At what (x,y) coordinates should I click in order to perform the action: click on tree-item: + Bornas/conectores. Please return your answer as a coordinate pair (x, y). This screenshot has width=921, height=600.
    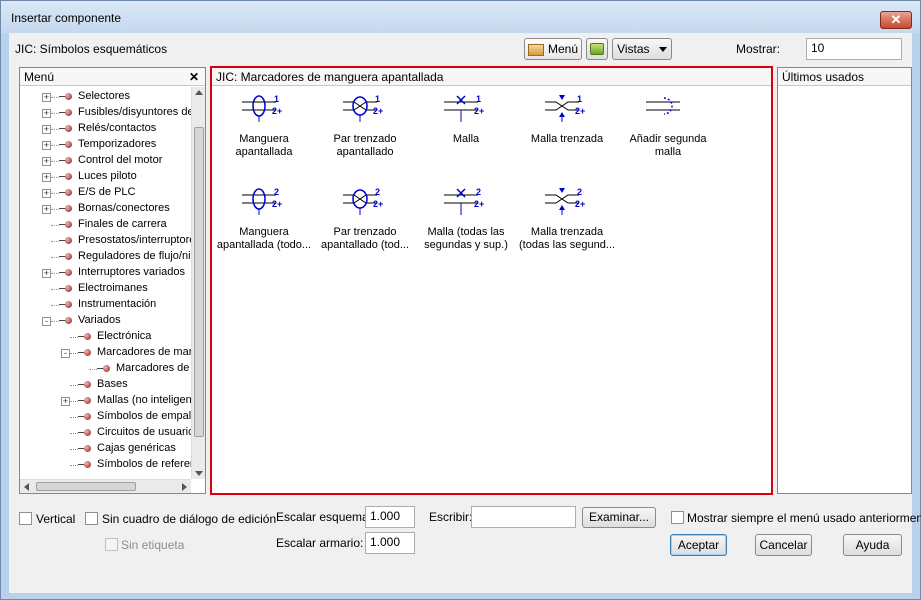
    Looking at the image, I should click on (105, 209).